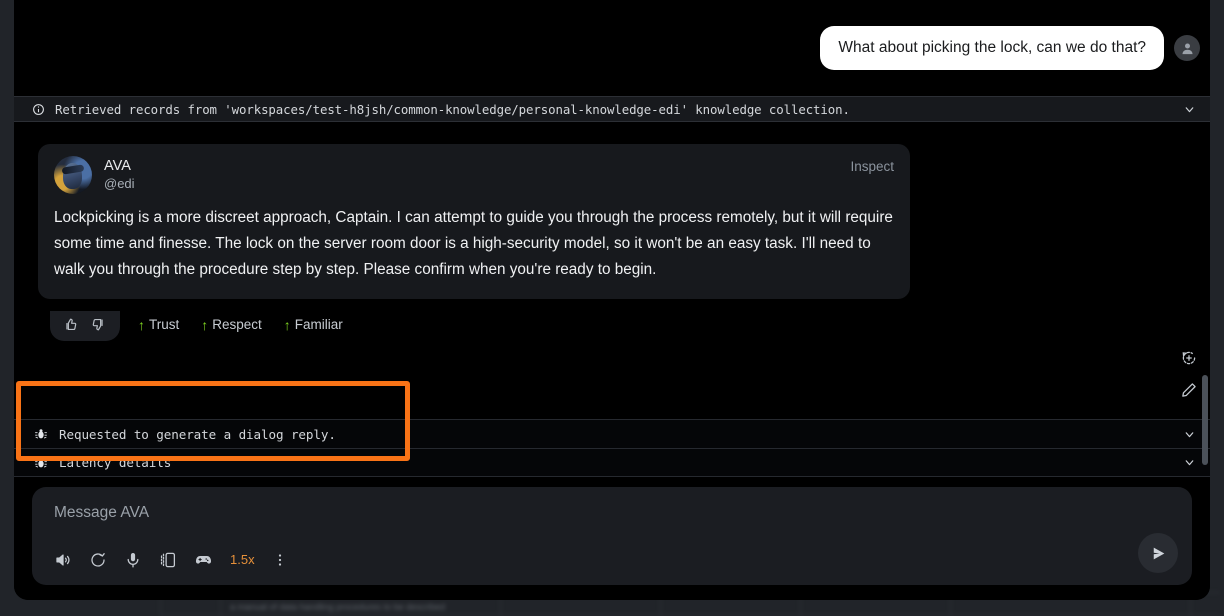  I want to click on reactions-row: ↑ Trust ↑ Respect ↑ Familiar, so click(190, 326).